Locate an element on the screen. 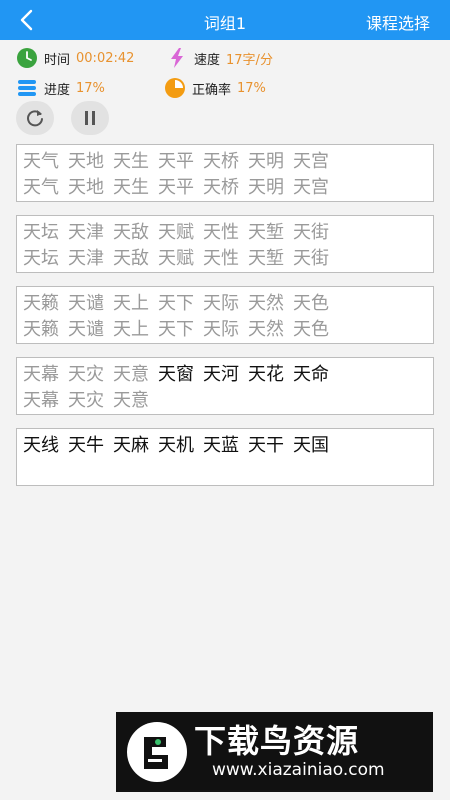  typed-word: 天街 is located at coordinates (311, 258).